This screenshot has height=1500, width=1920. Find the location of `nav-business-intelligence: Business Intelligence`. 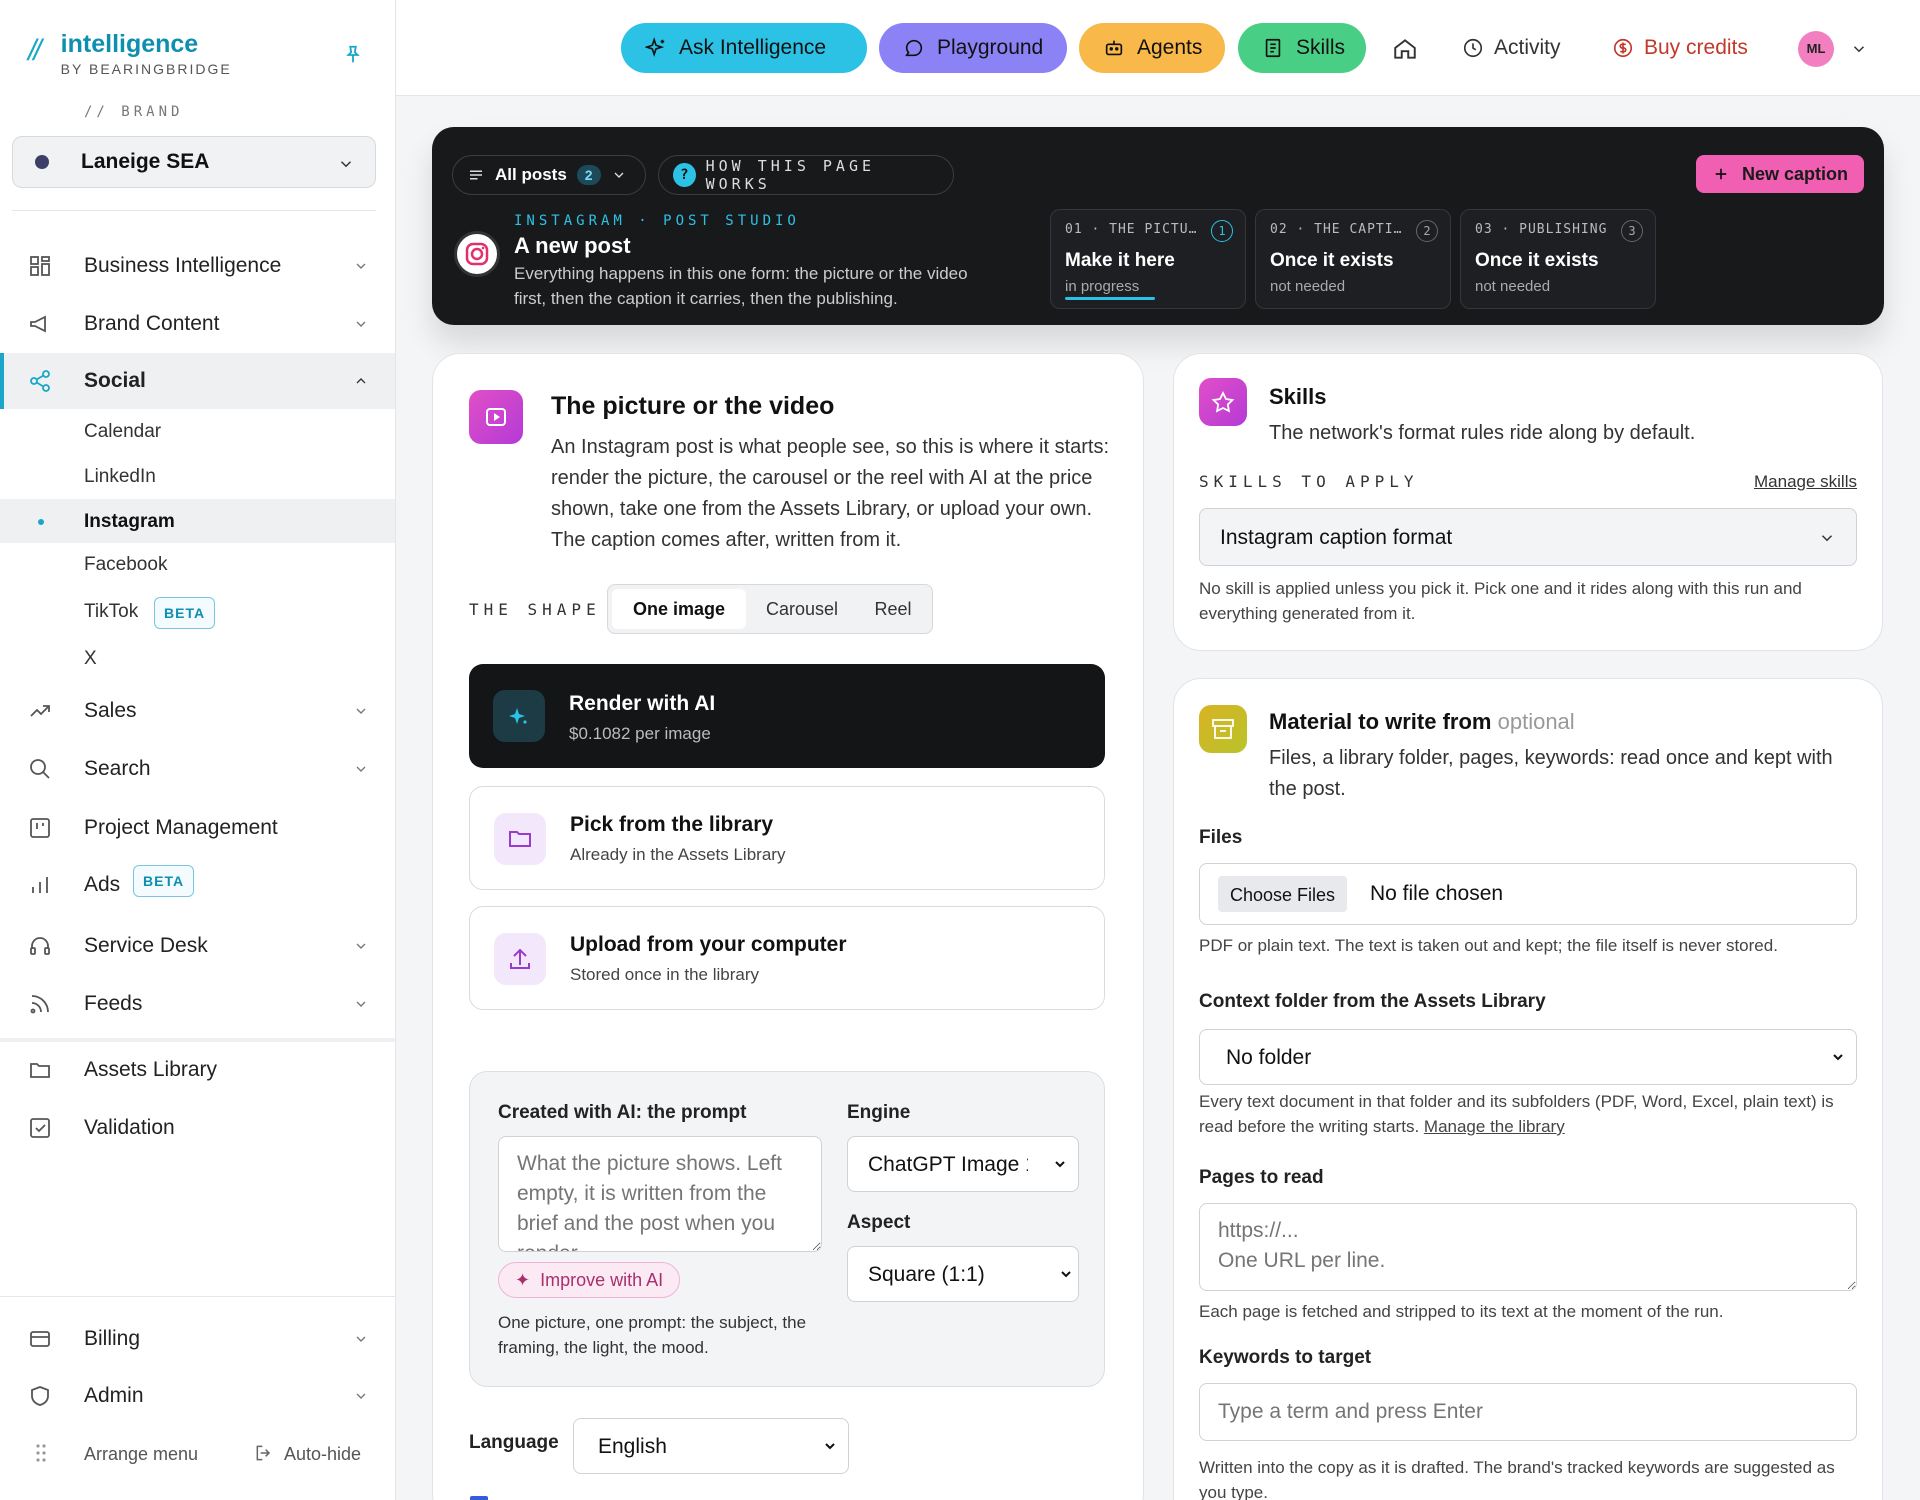

nav-business-intelligence: Business Intelligence is located at coordinates (197, 266).